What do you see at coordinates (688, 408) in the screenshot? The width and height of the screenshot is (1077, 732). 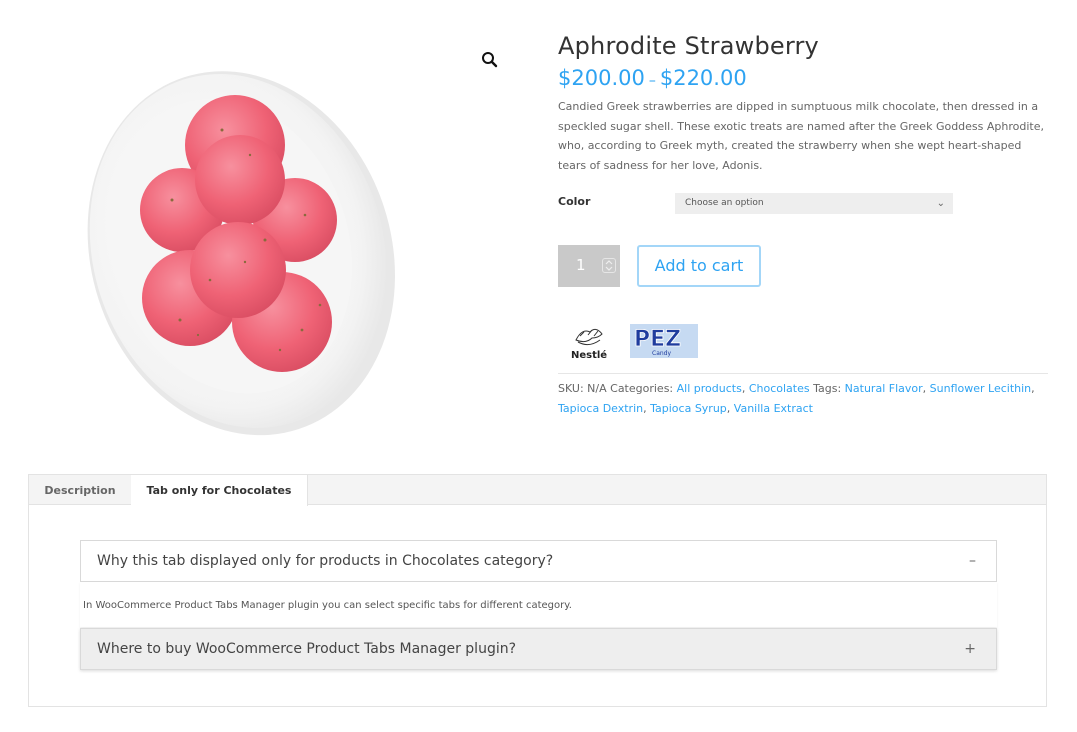 I see `tag-link: Tapioca Syrup` at bounding box center [688, 408].